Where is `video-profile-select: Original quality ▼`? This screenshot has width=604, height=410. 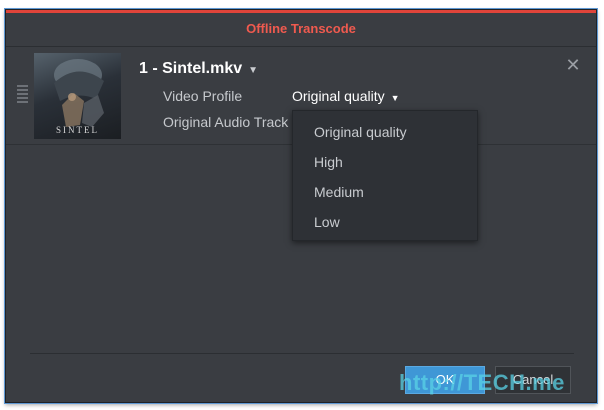
video-profile-select: Original quality ▼ is located at coordinates (346, 96).